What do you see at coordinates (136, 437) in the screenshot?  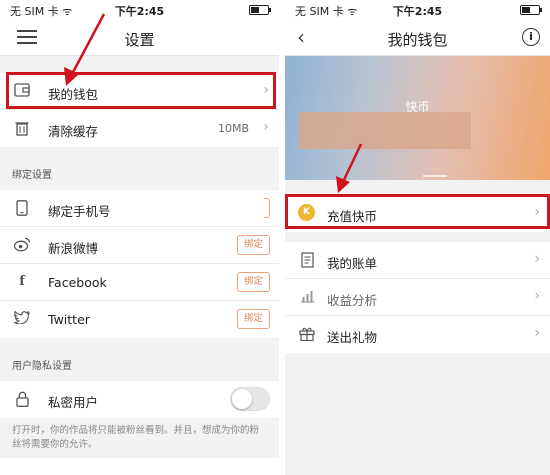 I see `private-user-note: 打开时，你的作品将只能被粉丝看到。并且，想成为你的粉丝将需要你的允许。` at bounding box center [136, 437].